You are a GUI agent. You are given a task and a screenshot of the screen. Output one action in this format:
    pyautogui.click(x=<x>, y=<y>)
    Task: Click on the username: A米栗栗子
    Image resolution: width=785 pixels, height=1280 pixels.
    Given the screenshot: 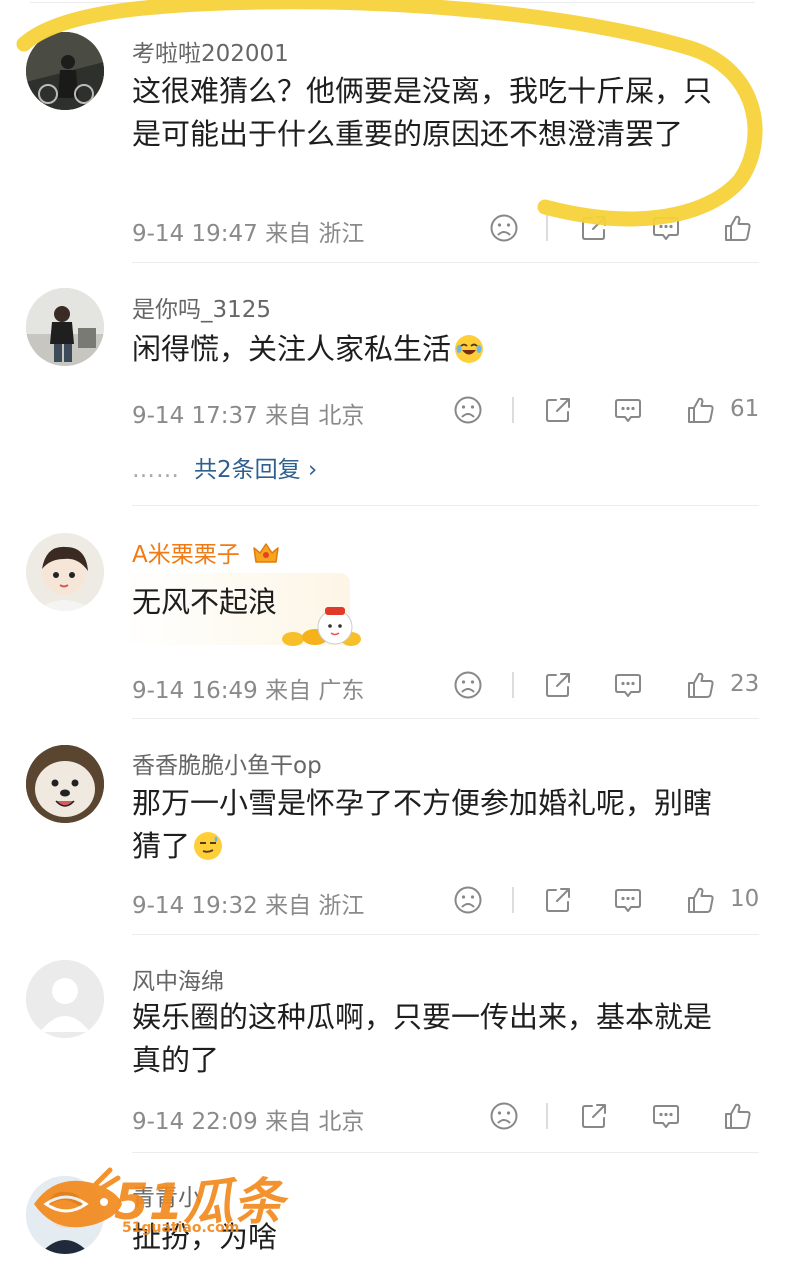 What is the action you would take?
    pyautogui.click(x=206, y=552)
    